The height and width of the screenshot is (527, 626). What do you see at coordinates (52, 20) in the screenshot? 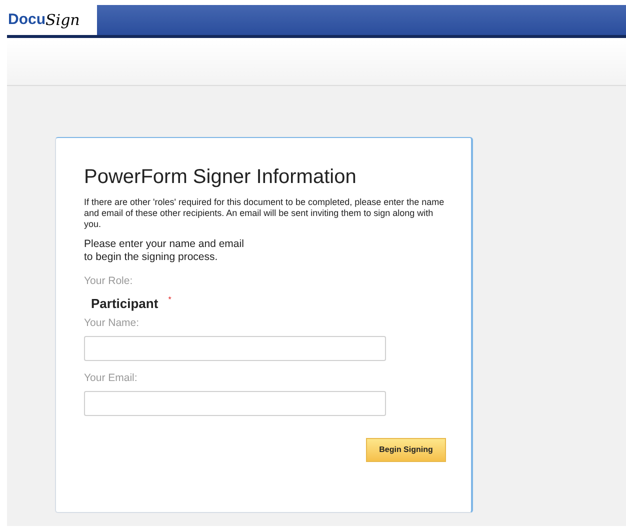
I see `logo: DocuSign` at bounding box center [52, 20].